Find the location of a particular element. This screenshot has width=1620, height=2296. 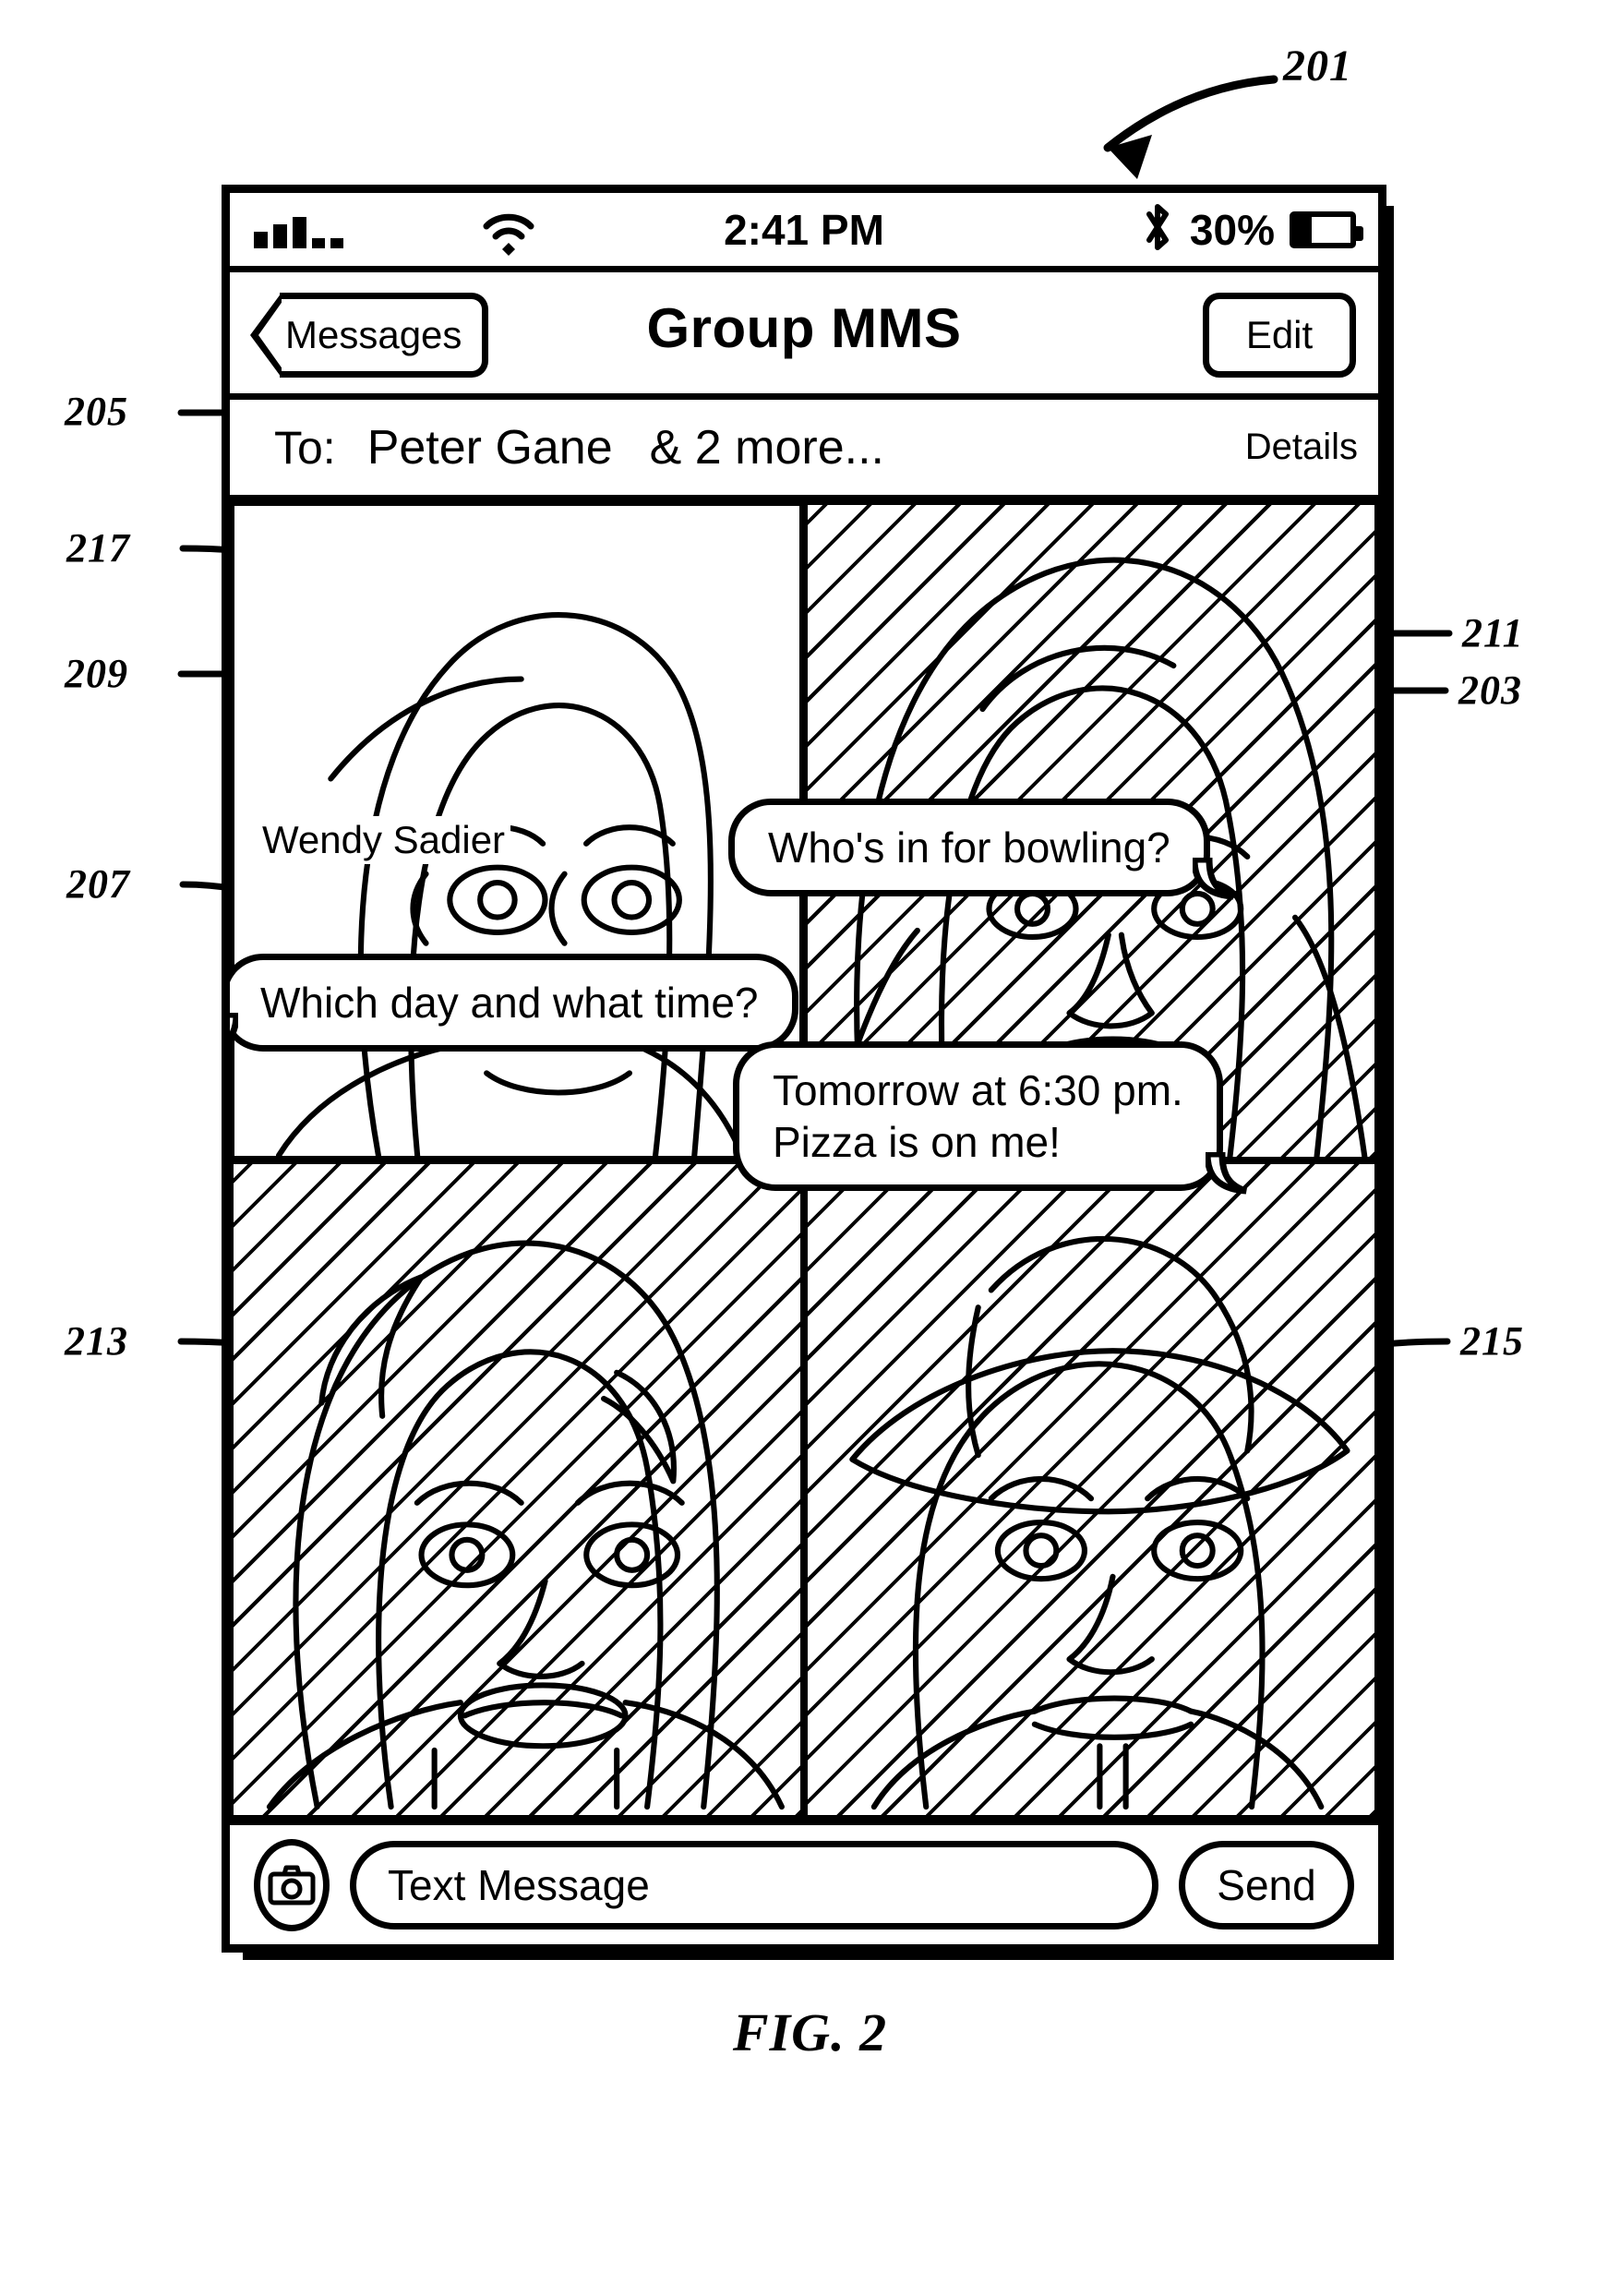

ref-numeral-213: 213 is located at coordinates (96, 1341).